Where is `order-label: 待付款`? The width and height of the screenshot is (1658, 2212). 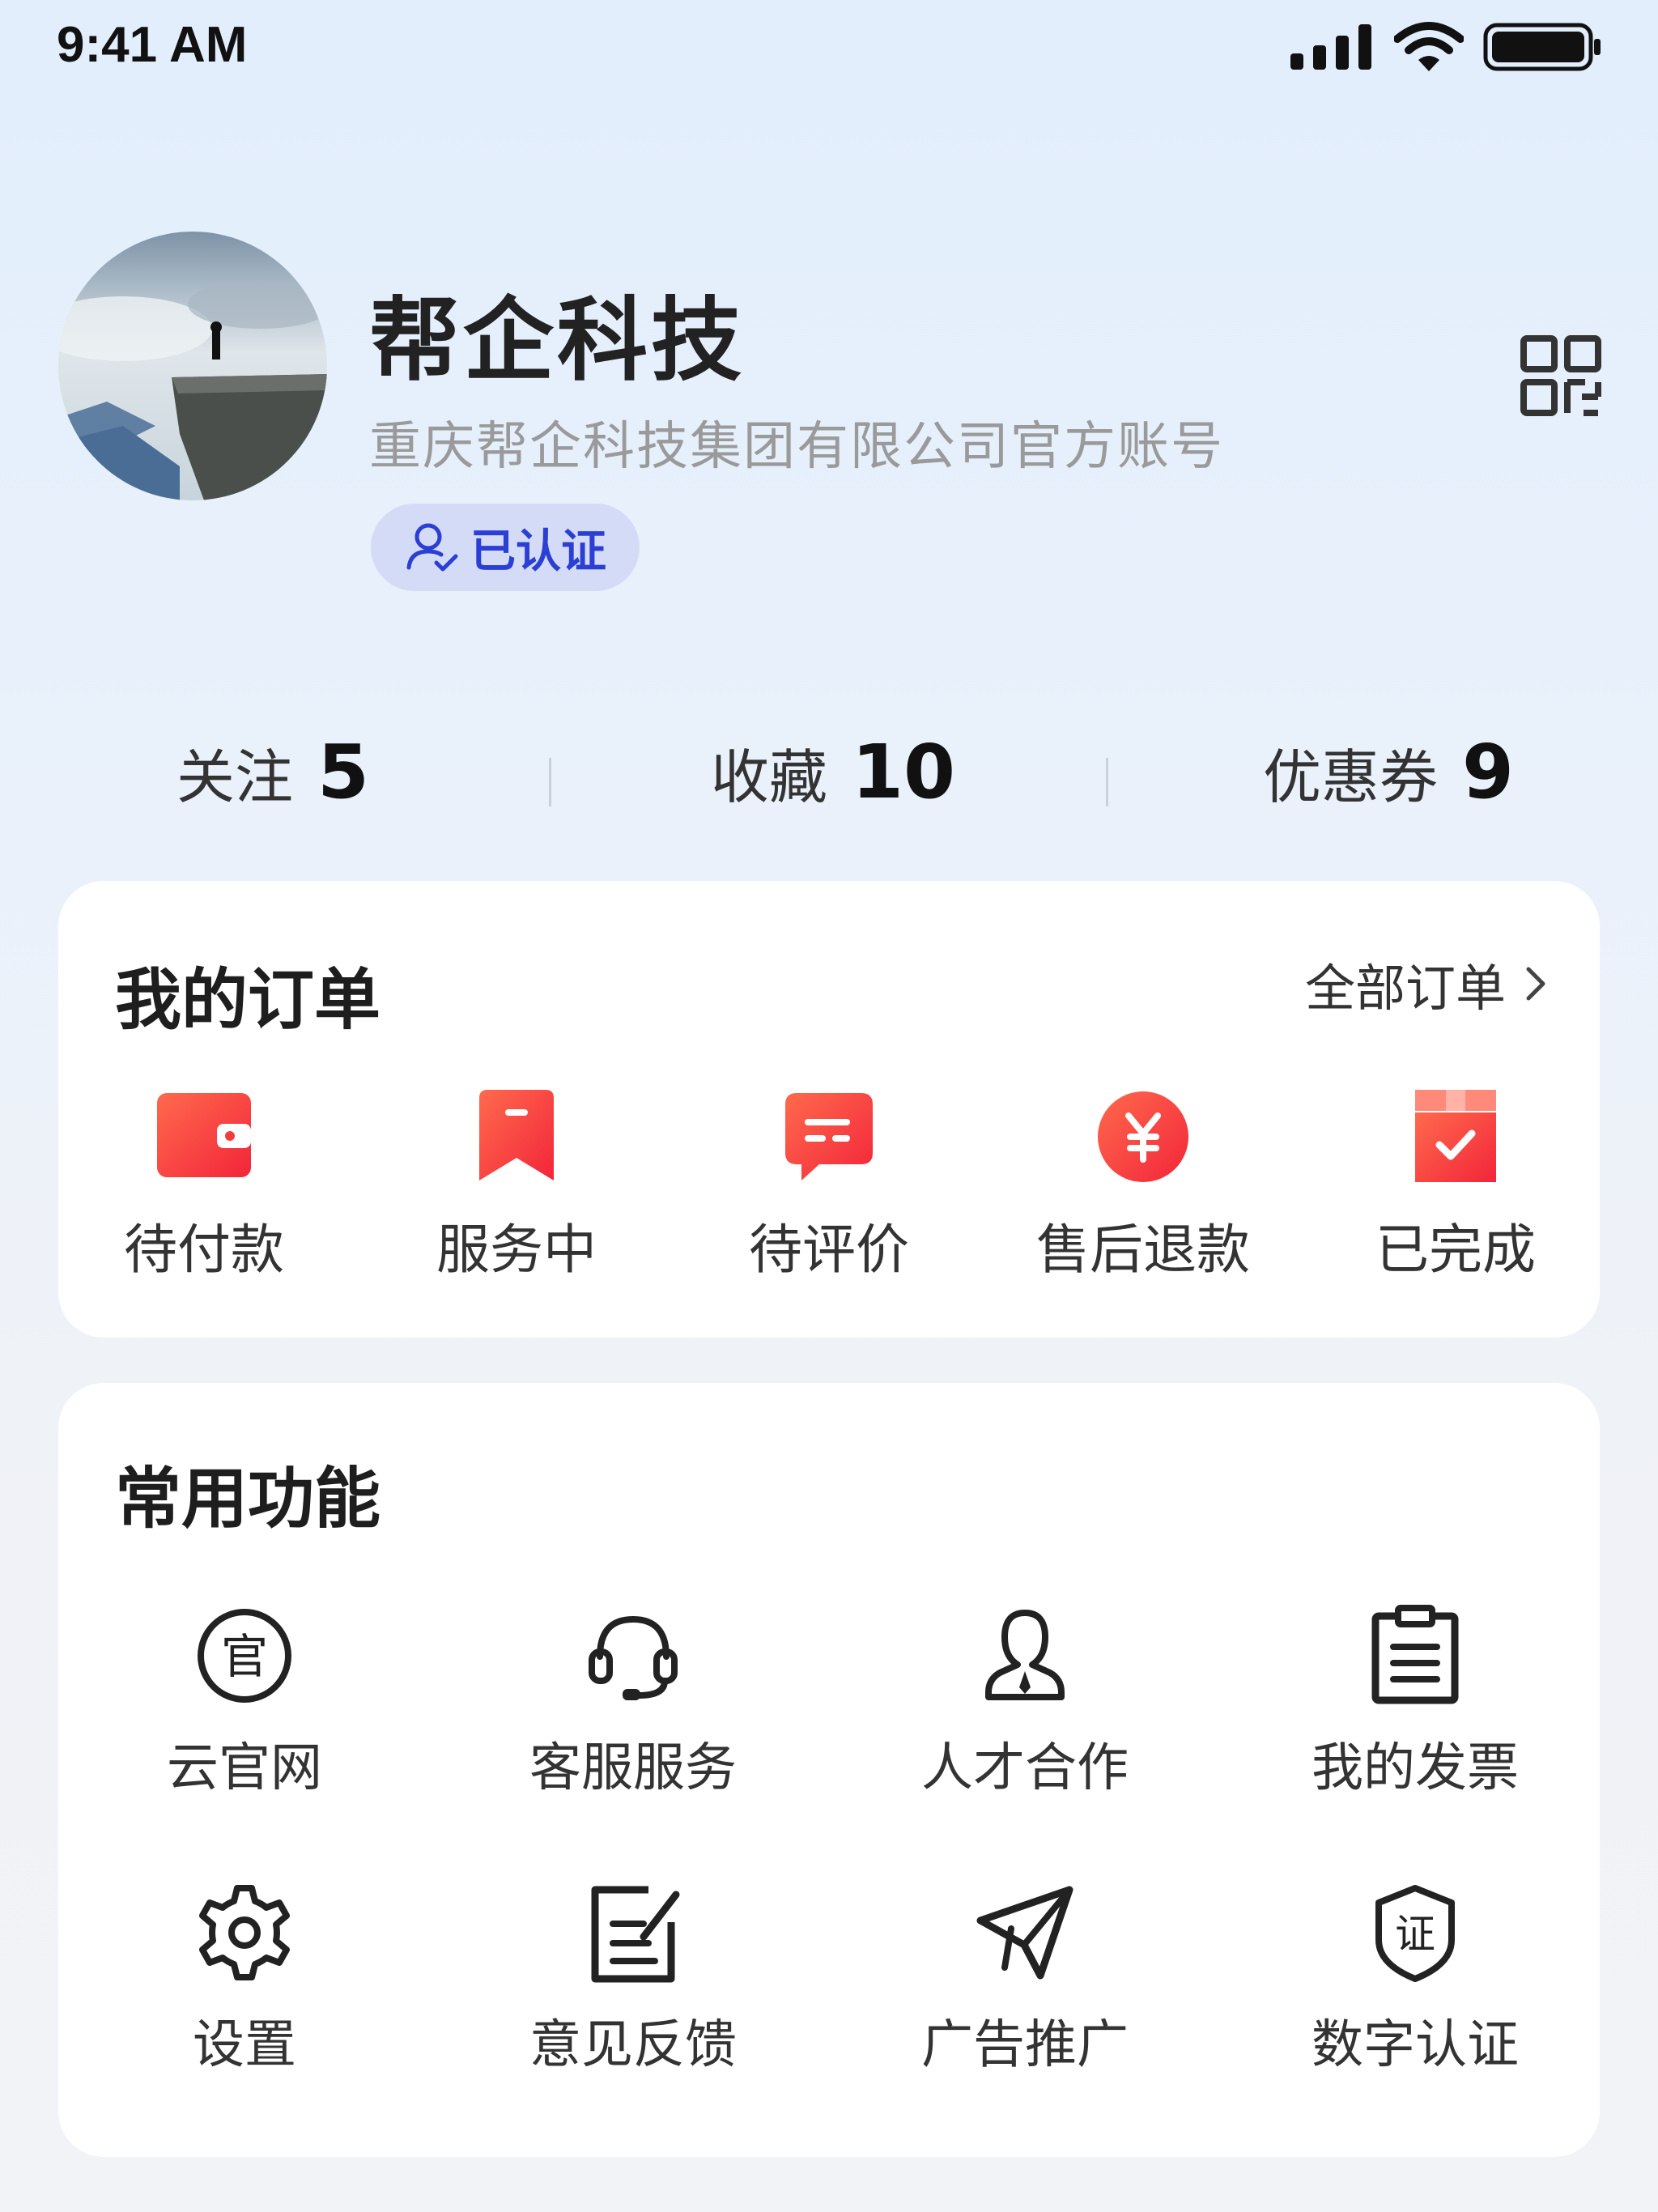 order-label: 待付款 is located at coordinates (204, 1250).